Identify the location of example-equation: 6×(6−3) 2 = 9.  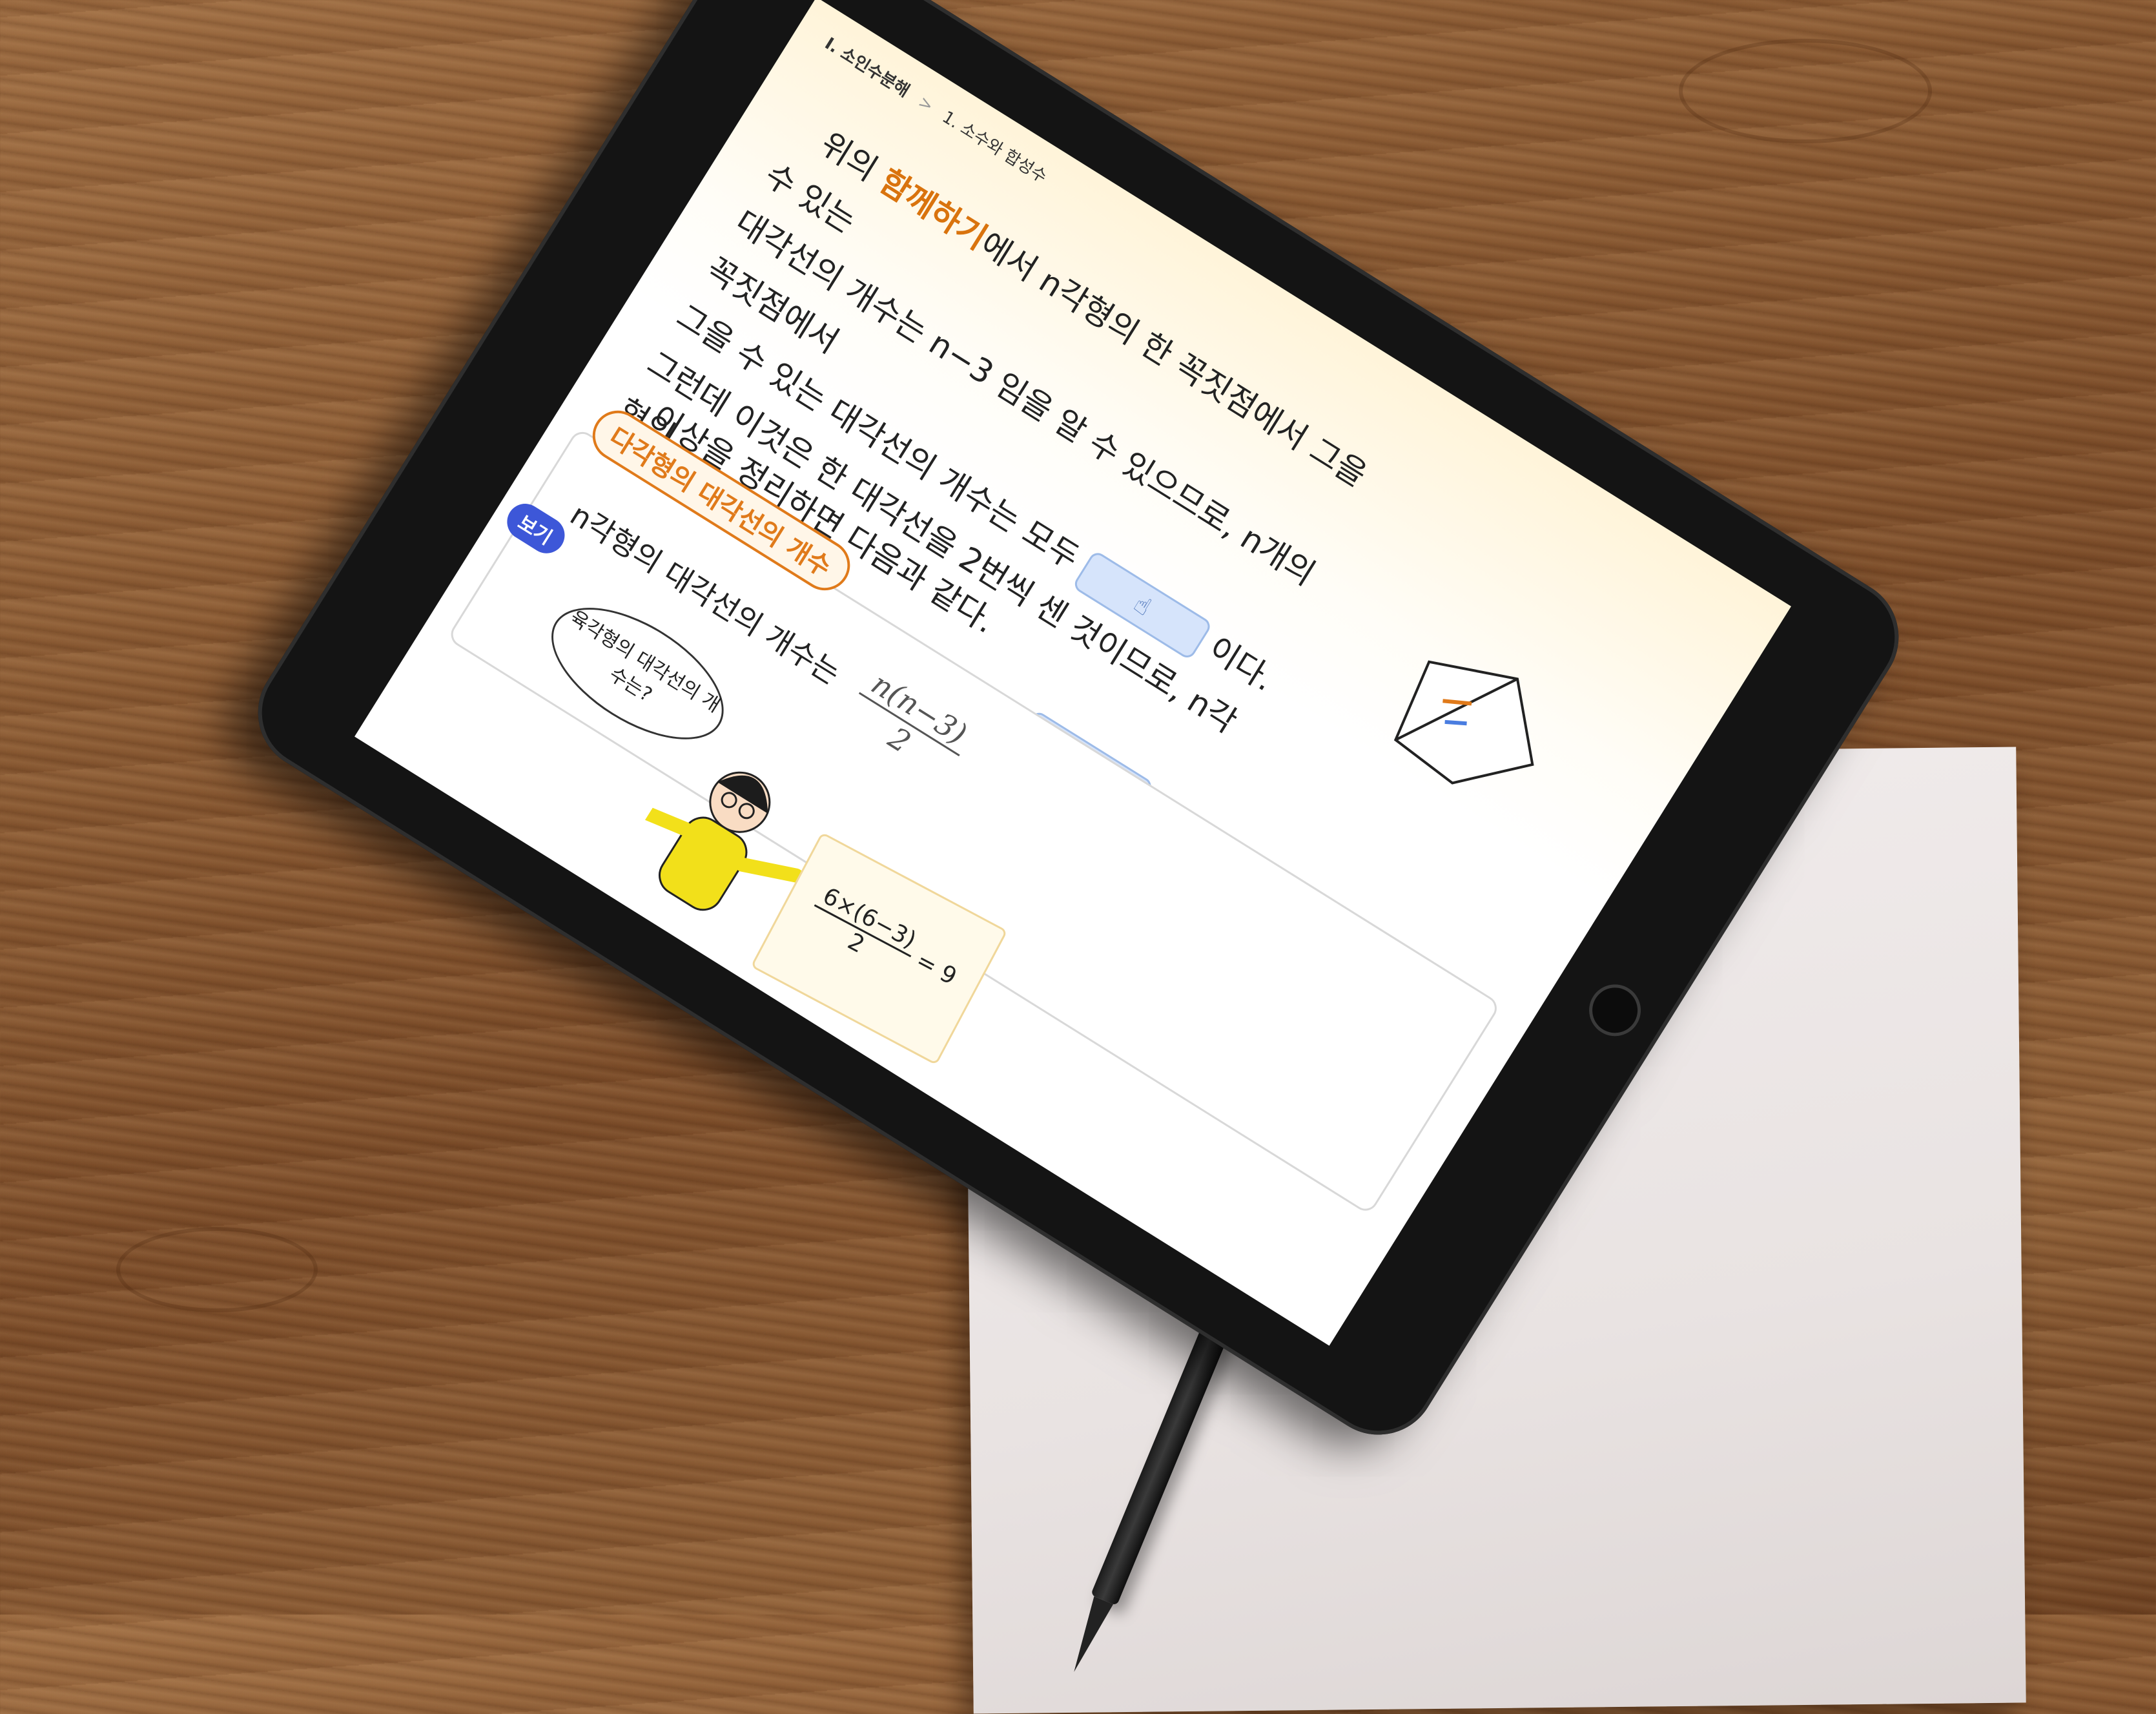
(884, 943).